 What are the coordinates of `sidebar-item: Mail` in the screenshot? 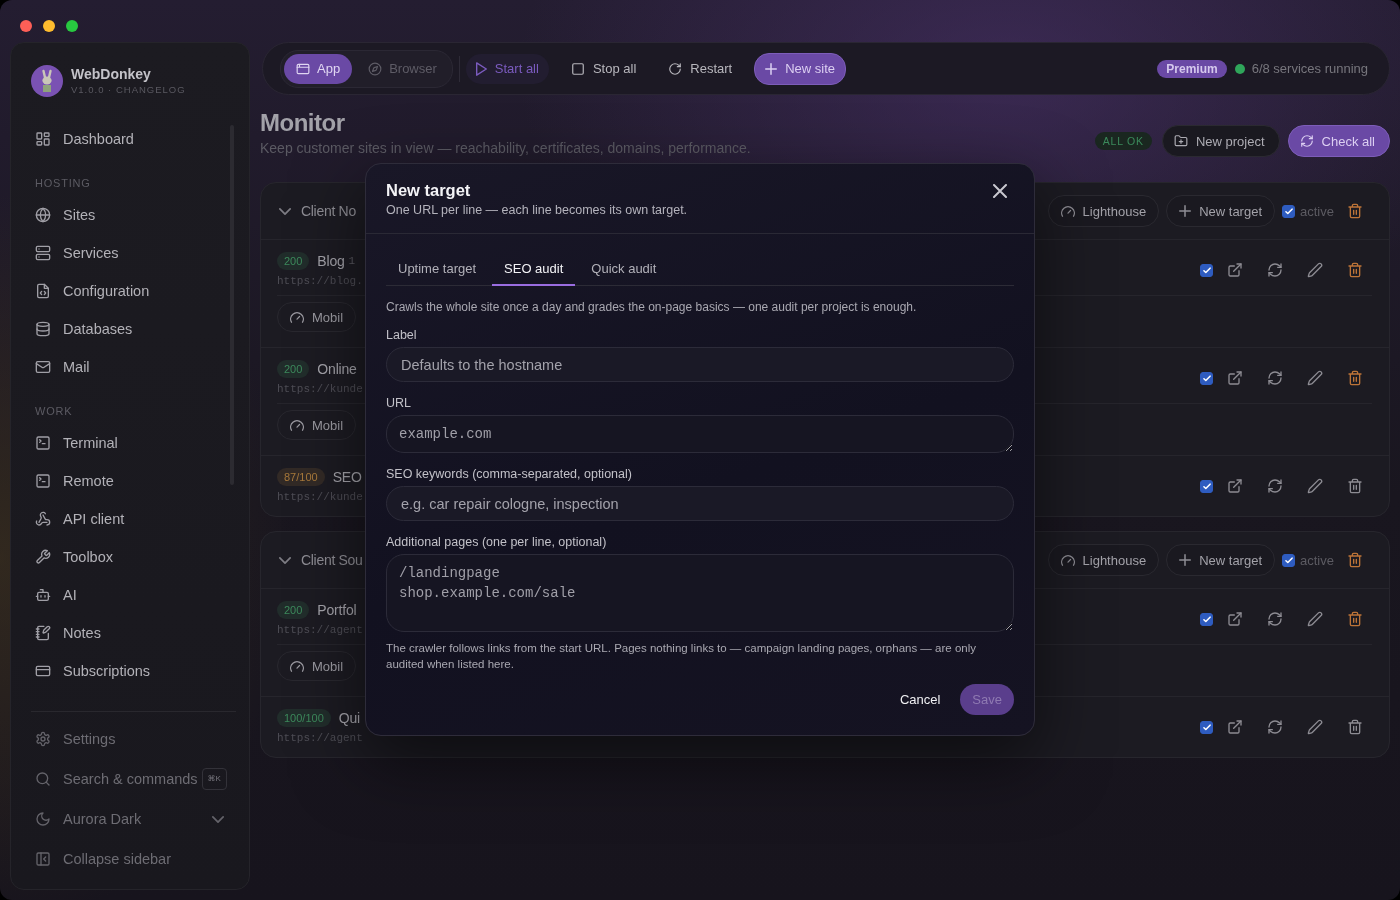 It's located at (133, 367).